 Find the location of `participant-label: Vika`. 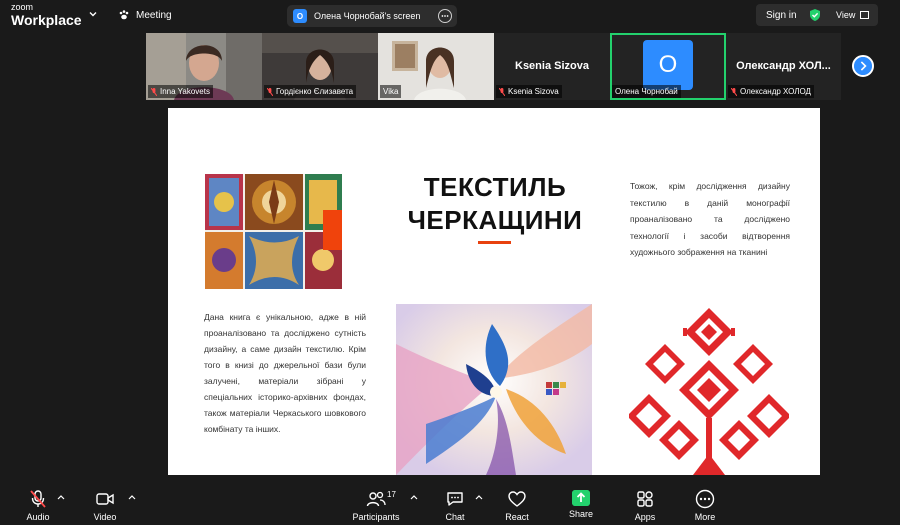

participant-label: Vika is located at coordinates (391, 91).